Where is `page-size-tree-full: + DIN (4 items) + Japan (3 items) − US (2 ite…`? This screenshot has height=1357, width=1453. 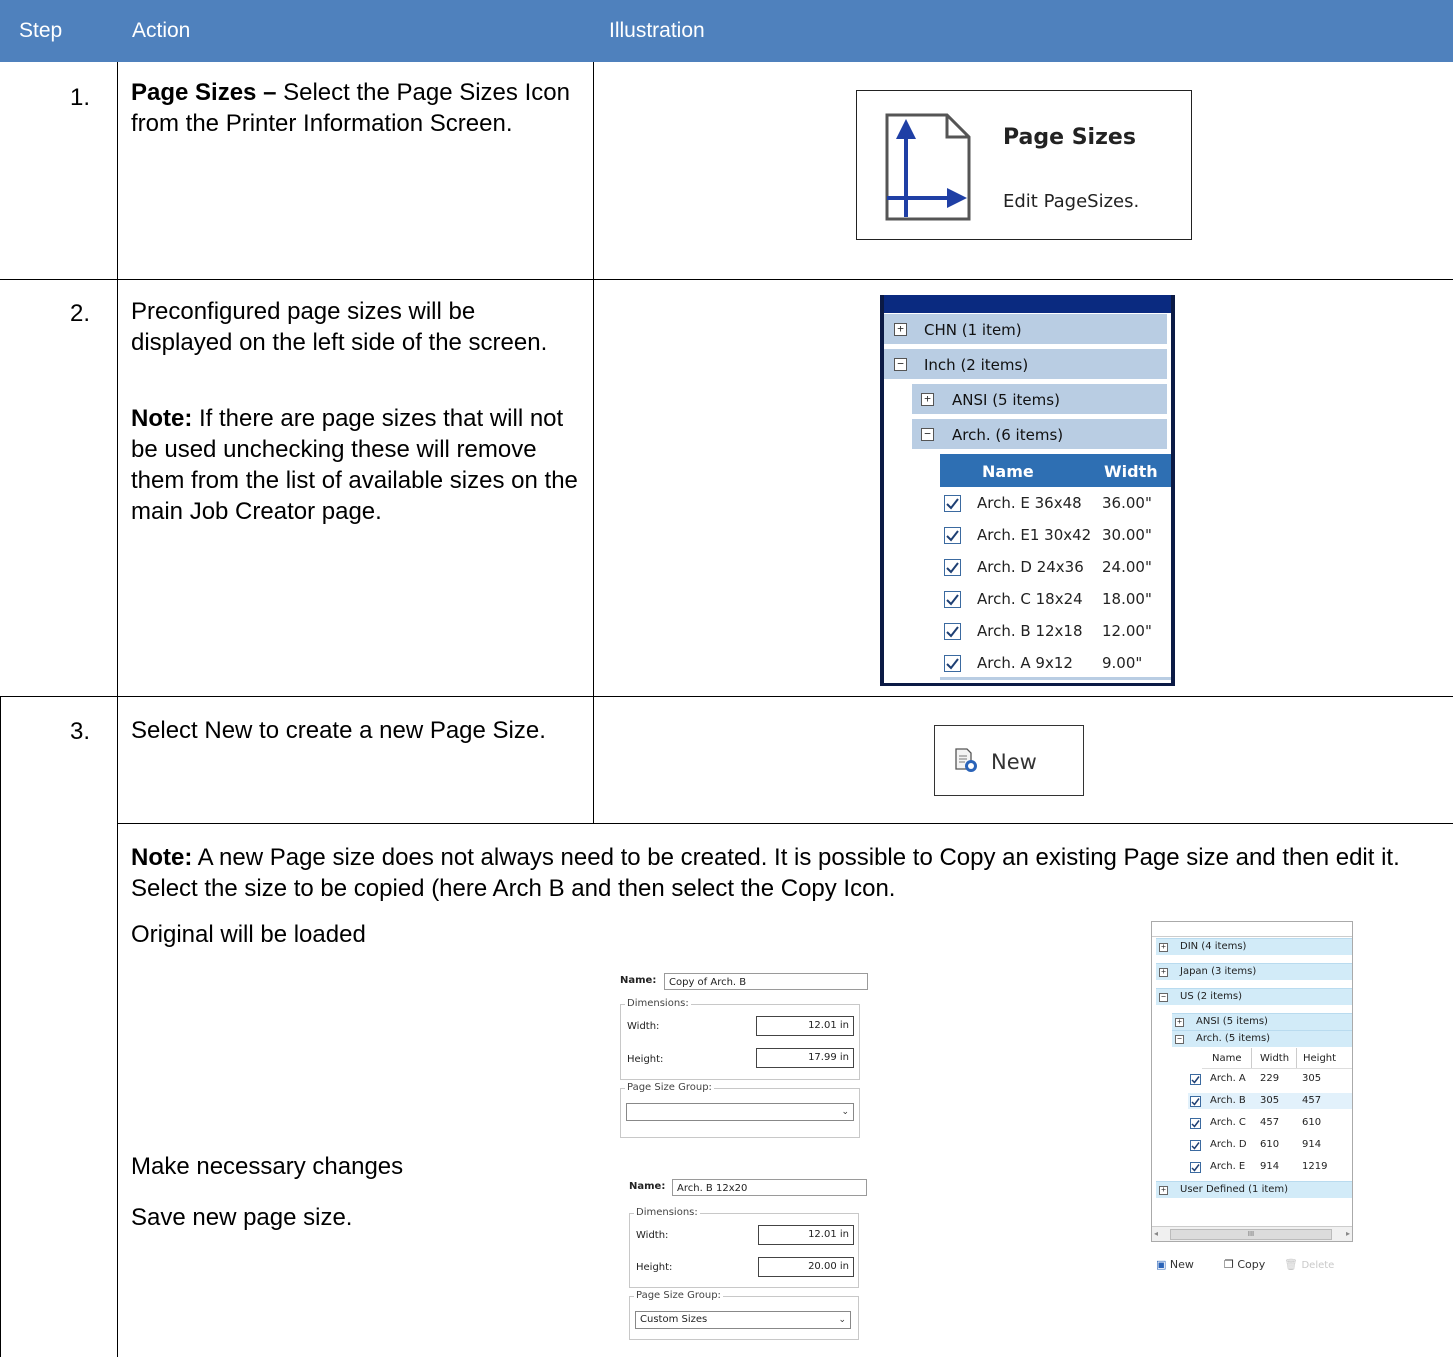 page-size-tree-full: + DIN (4 items) + Japan (3 items) − US (2 ite… is located at coordinates (1252, 1081).